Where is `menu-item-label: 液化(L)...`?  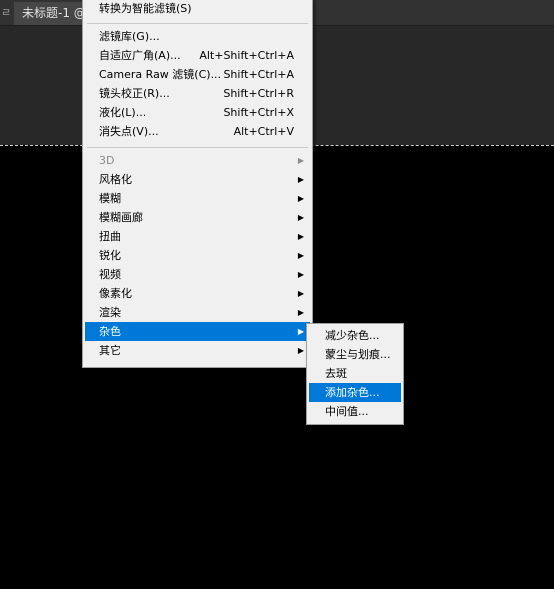 menu-item-label: 液化(L)... is located at coordinates (123, 112).